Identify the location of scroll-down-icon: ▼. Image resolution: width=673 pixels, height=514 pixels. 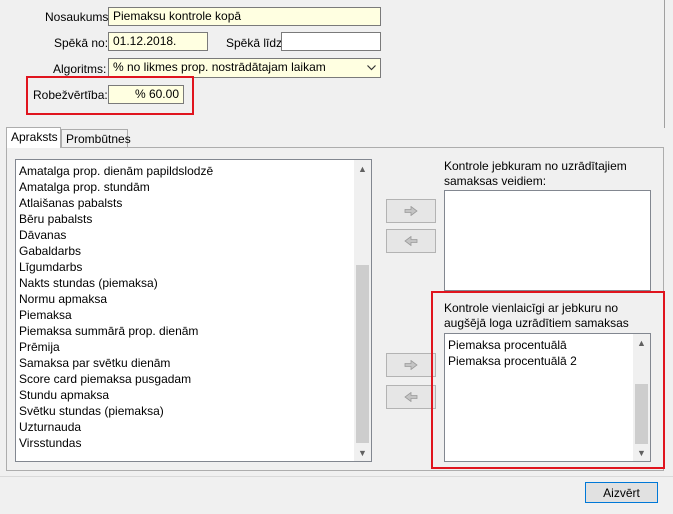
(362, 452).